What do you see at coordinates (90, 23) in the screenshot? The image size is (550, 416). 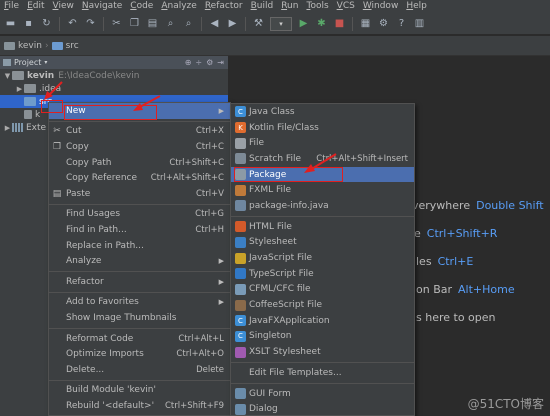 I see `redo-icon: ↷` at bounding box center [90, 23].